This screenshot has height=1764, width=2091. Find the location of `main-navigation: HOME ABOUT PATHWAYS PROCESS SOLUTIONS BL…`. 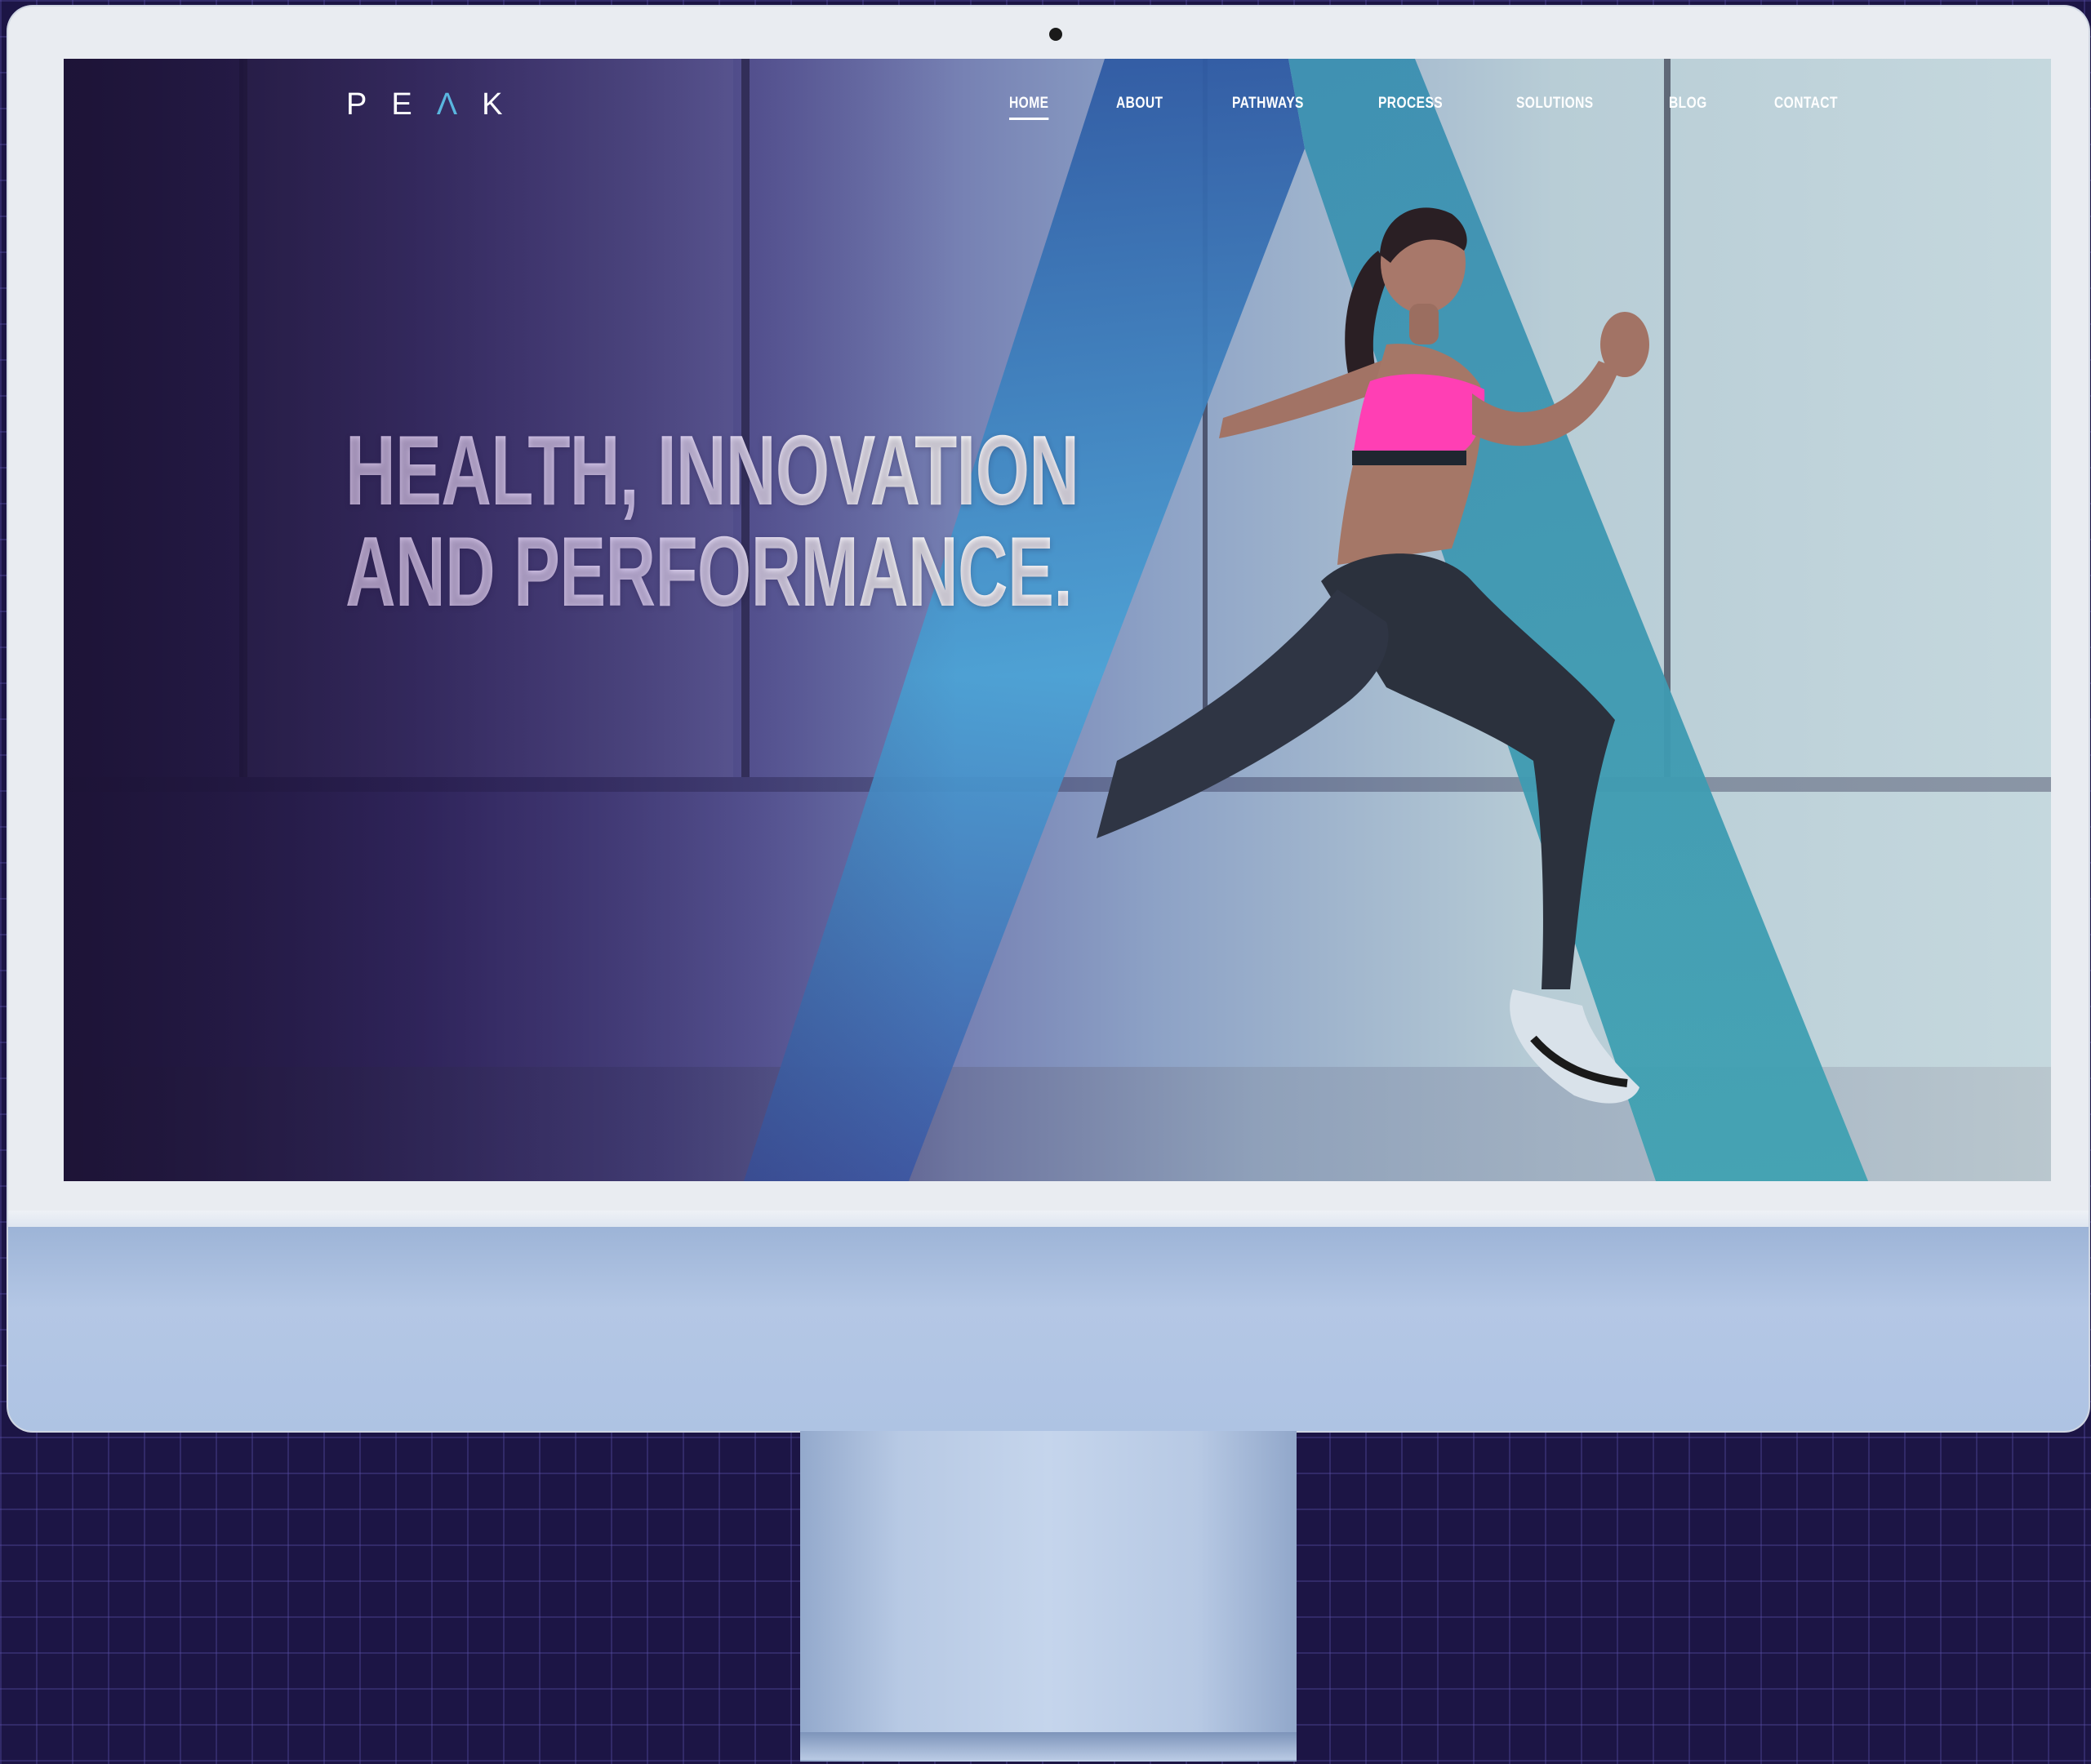

main-navigation: HOME ABOUT PATHWAYS PROCESS SOLUTIONS BL… is located at coordinates (1460, 107).